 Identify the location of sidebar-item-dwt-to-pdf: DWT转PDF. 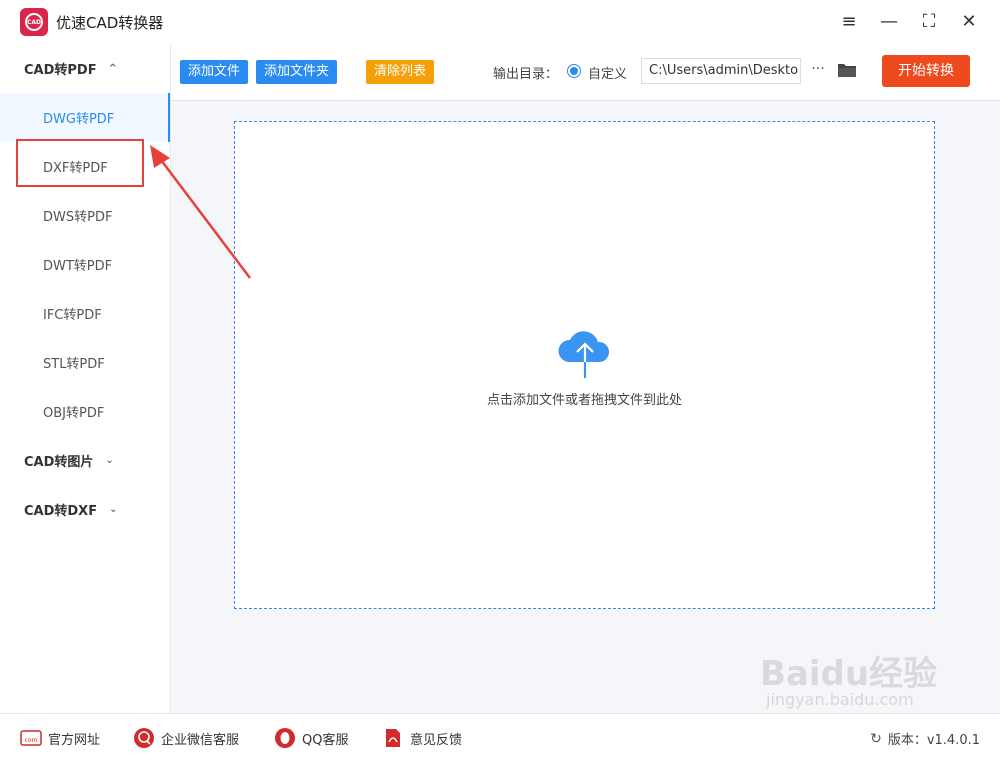
(85, 264).